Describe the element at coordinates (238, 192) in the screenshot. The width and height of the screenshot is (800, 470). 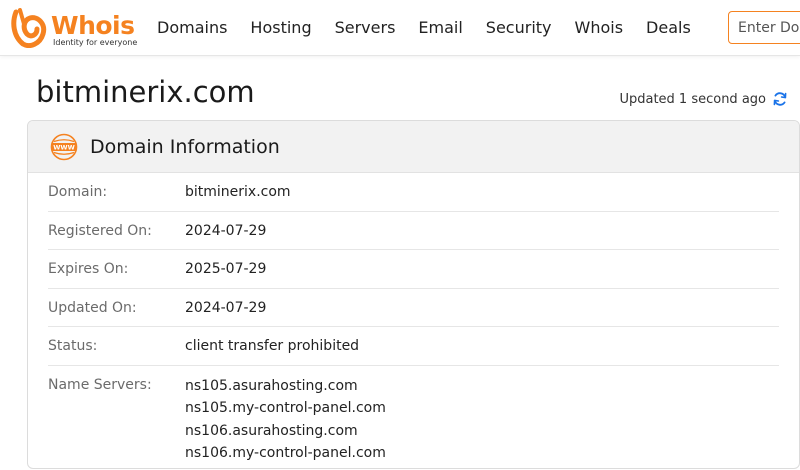
I see `row-value: bitminerix.com` at that location.